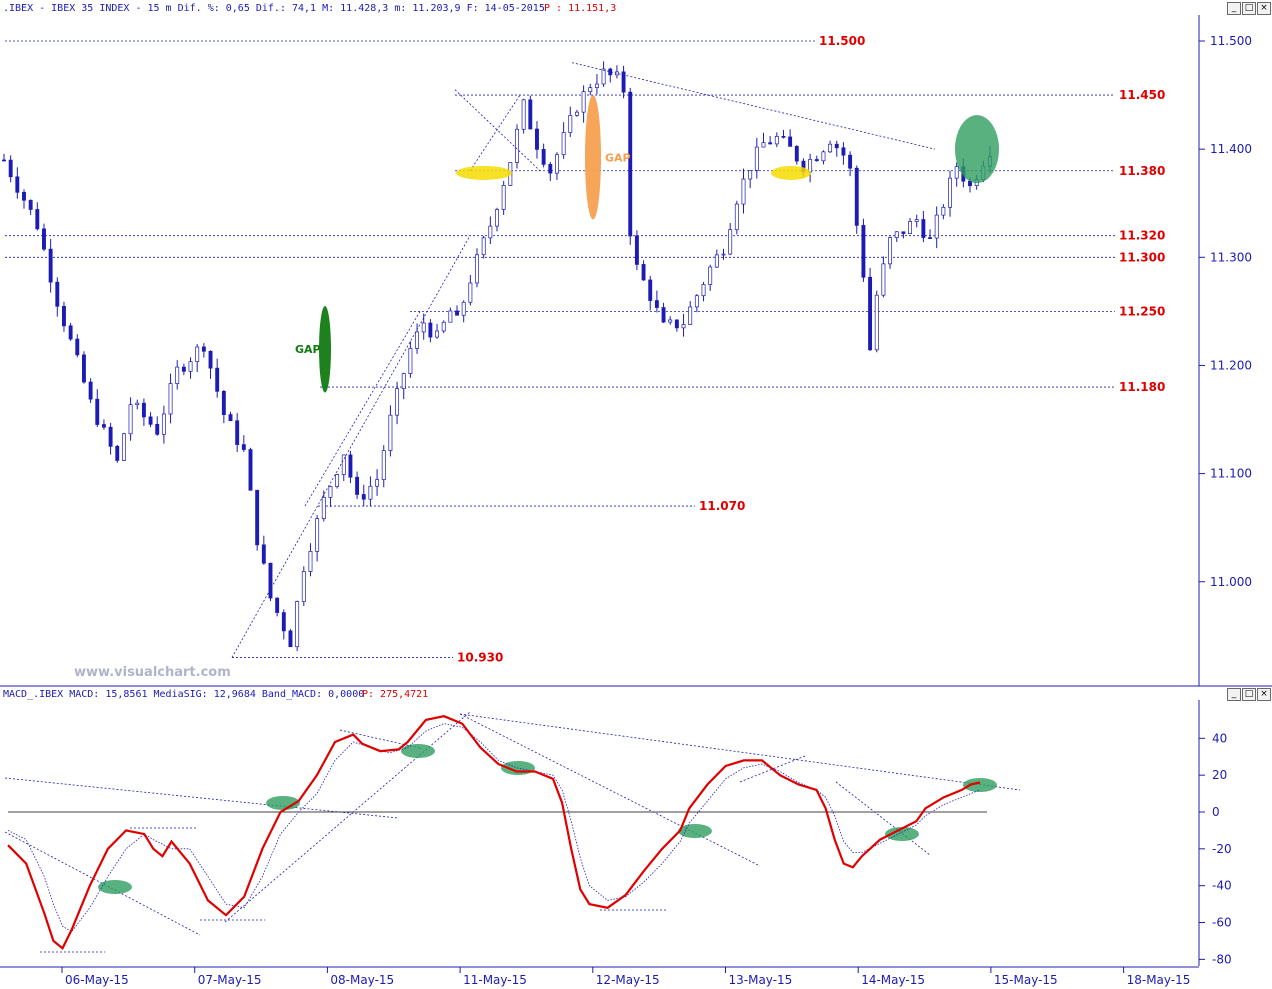 The width and height of the screenshot is (1272, 989). Describe the element at coordinates (1249, 694) in the screenshot. I see `macd-maximize-button: □` at that location.